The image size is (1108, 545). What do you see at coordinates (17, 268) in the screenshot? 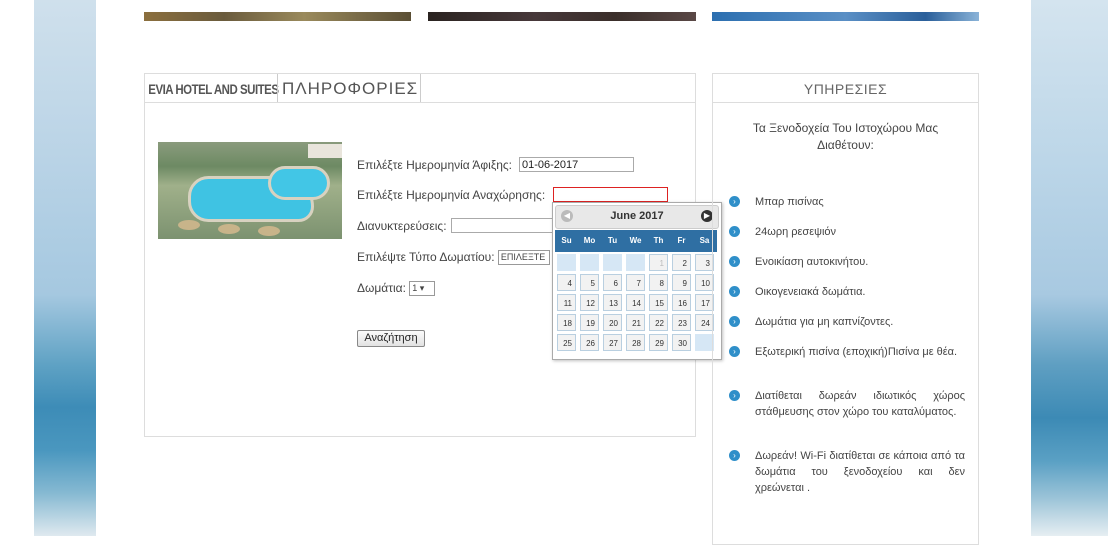
I see `page-margin-left` at bounding box center [17, 268].